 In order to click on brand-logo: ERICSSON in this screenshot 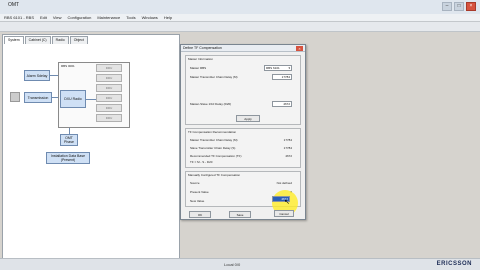, I will do `click(454, 264)`.